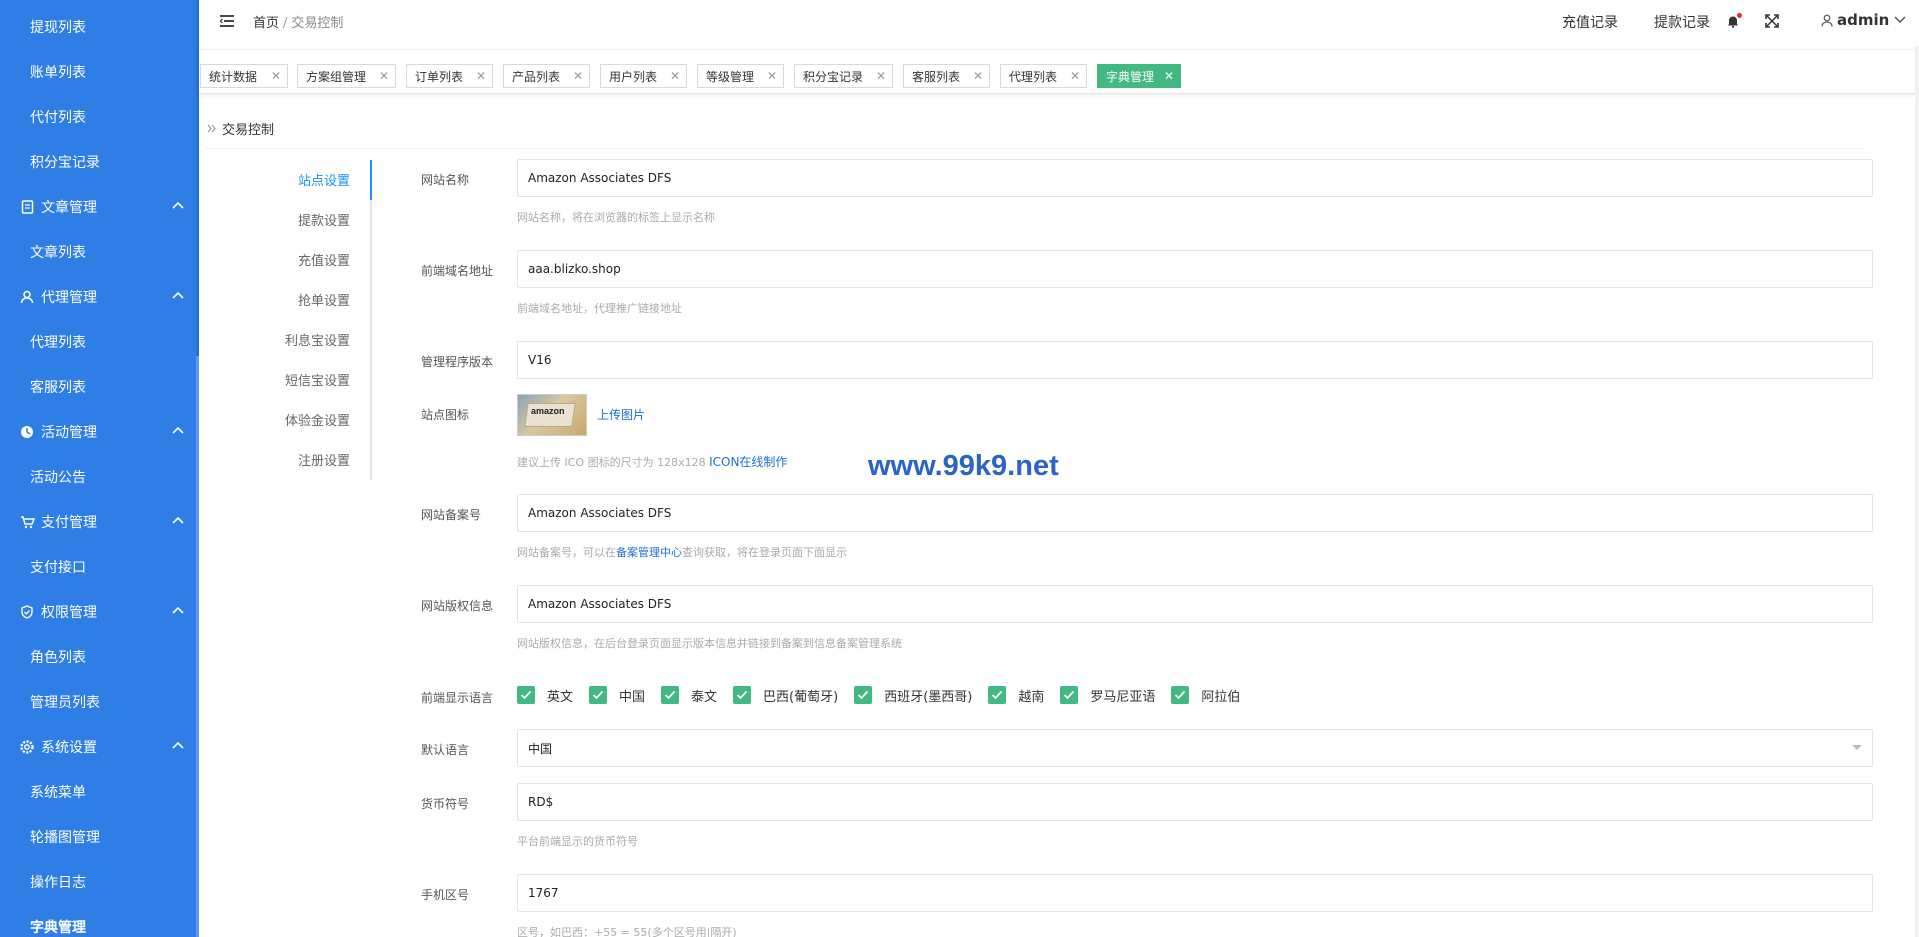 This screenshot has width=1919, height=937. What do you see at coordinates (748, 462) in the screenshot?
I see `icon-maker-link: ICON在线制作` at bounding box center [748, 462].